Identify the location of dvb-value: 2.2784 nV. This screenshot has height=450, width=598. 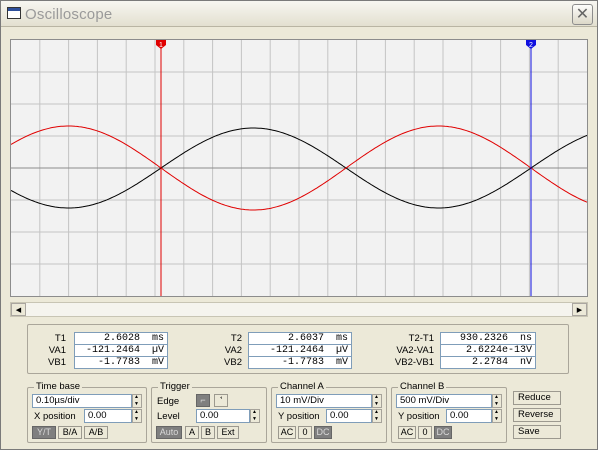
(488, 362).